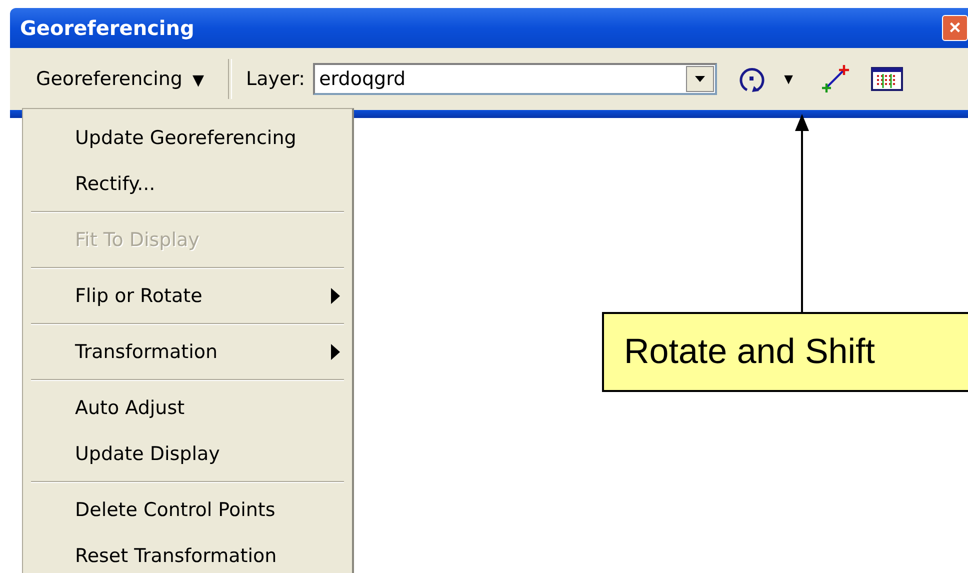  I want to click on menu-item: Reset Transformation, so click(187, 553).